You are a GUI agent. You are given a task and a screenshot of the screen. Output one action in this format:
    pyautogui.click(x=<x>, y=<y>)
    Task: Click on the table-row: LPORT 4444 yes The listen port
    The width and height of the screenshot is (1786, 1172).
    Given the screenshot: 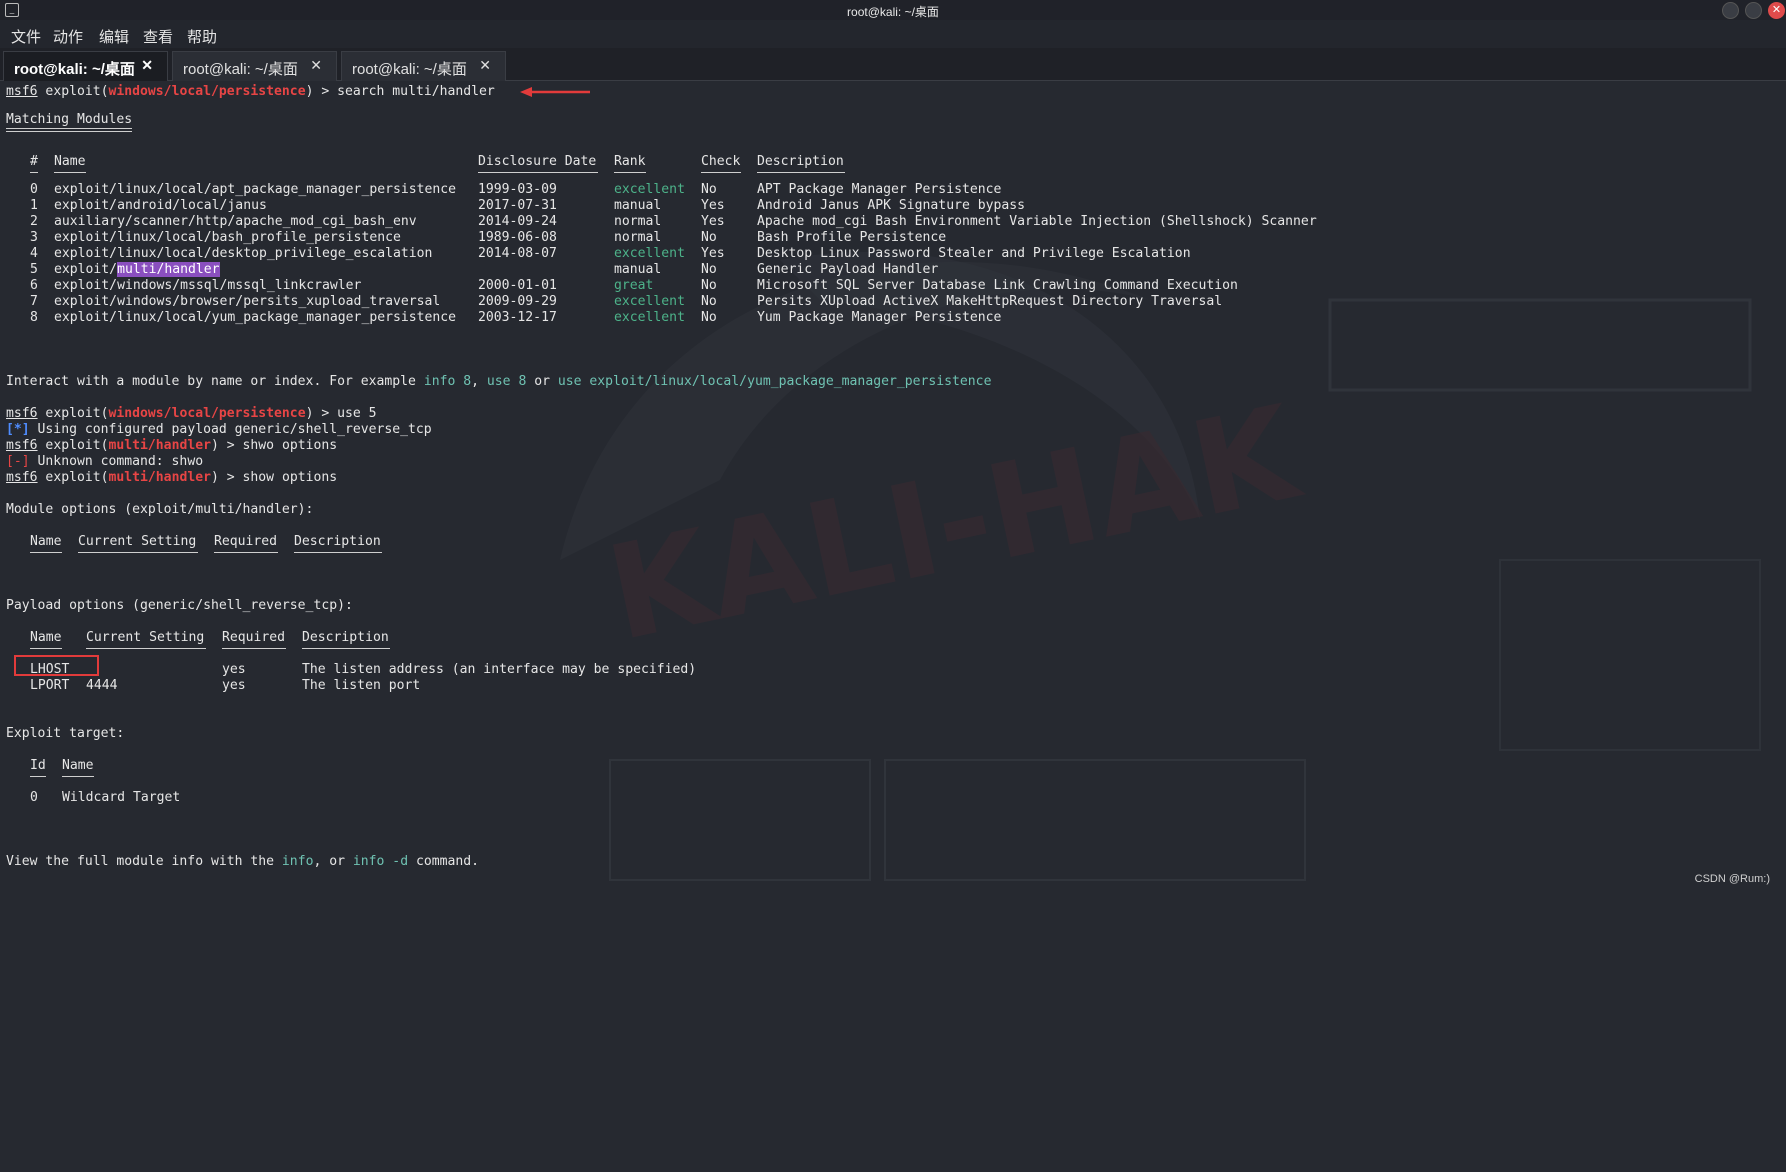 What is the action you would take?
    pyautogui.click(x=225, y=685)
    